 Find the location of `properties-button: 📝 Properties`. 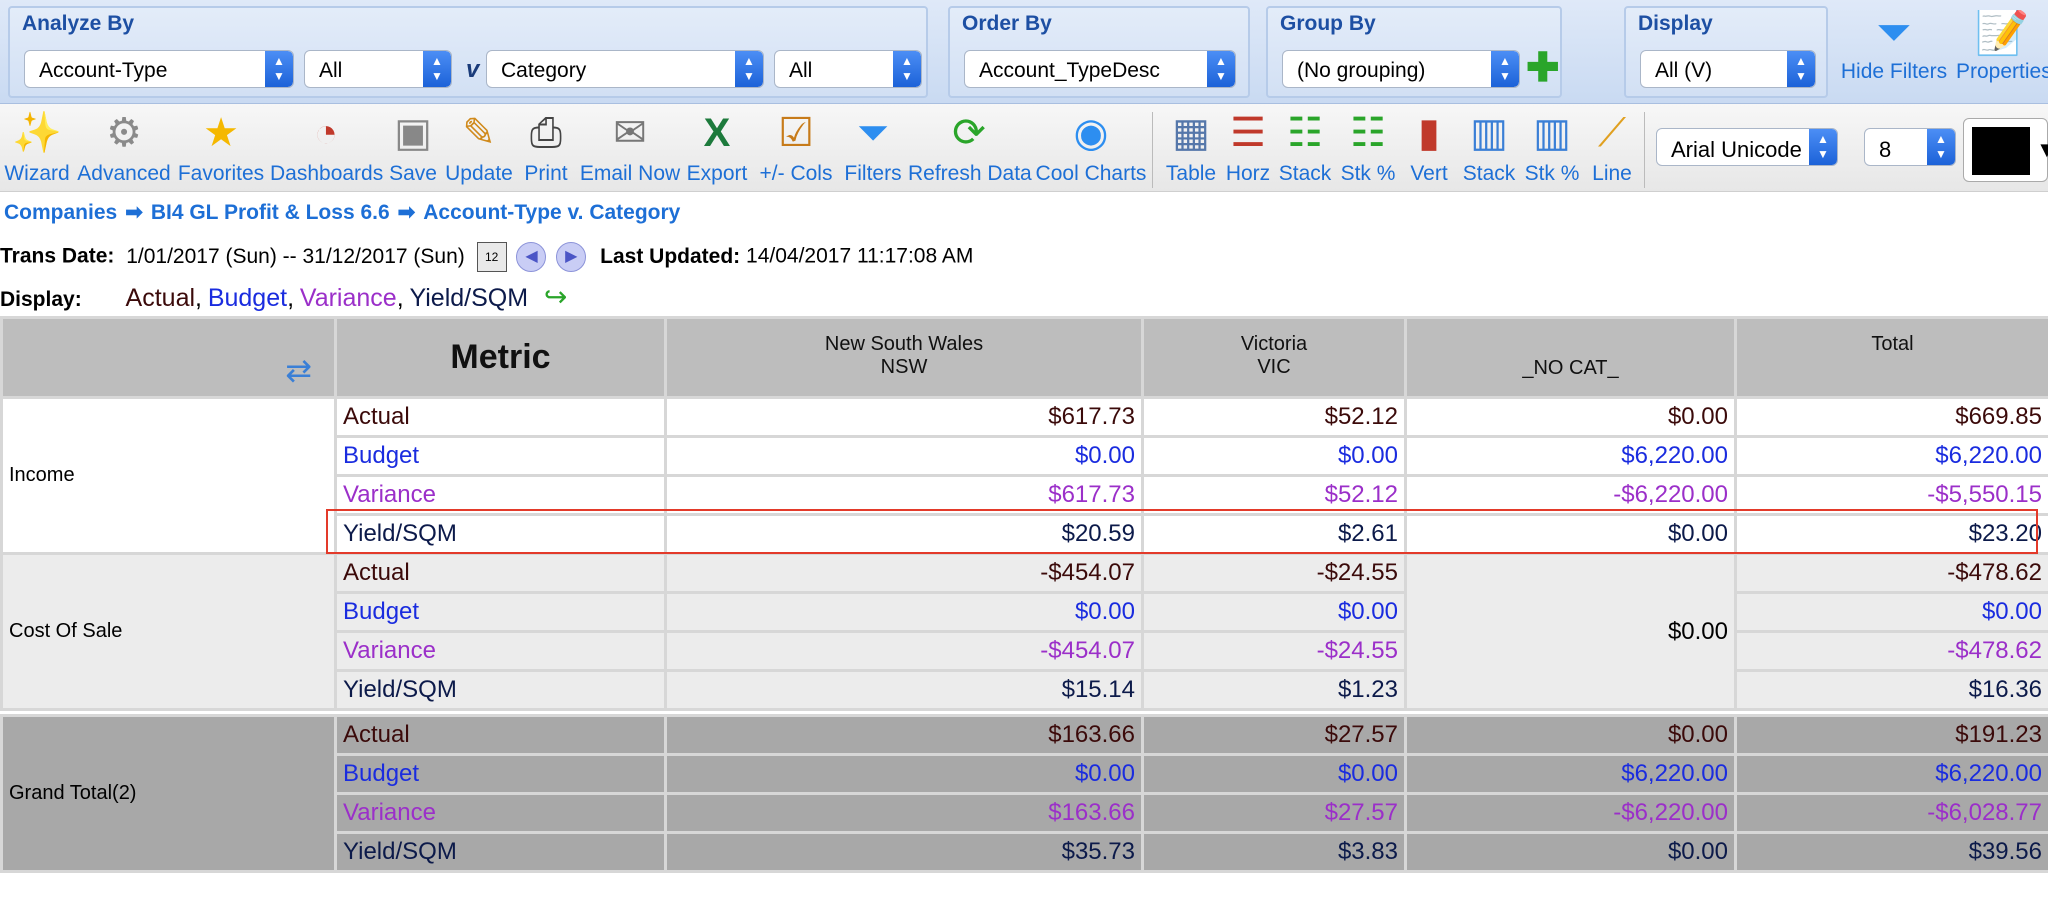

properties-button: 📝 Properties is located at coordinates (2000, 47).